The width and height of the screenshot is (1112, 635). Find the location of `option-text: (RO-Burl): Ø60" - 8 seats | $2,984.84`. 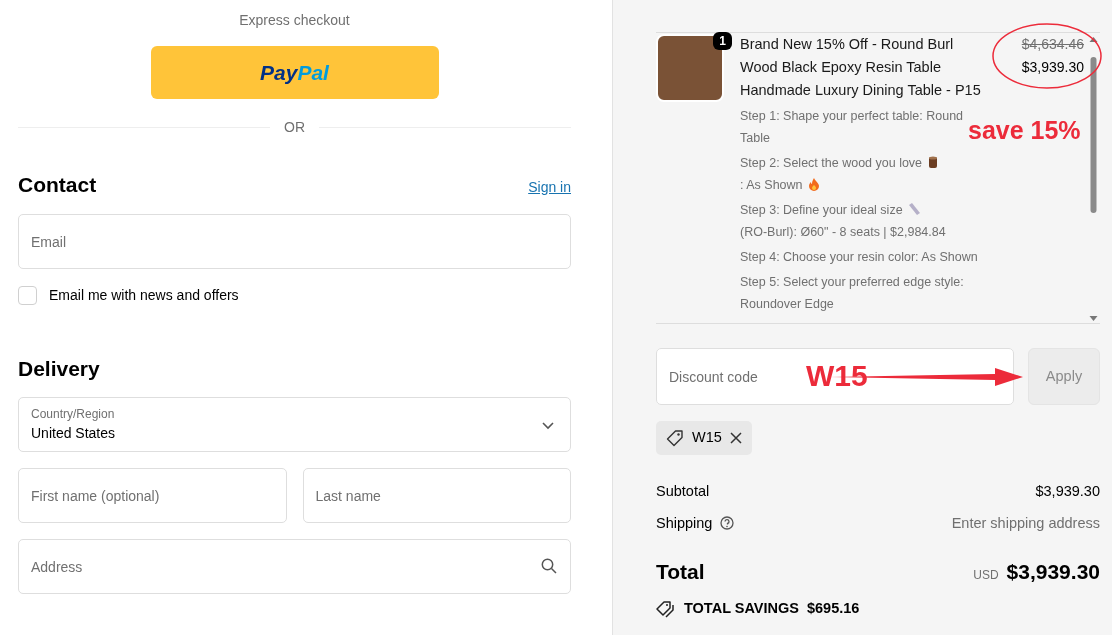

option-text: (RO-Burl): Ø60" - 8 seats | $2,984.84 is located at coordinates (843, 232).